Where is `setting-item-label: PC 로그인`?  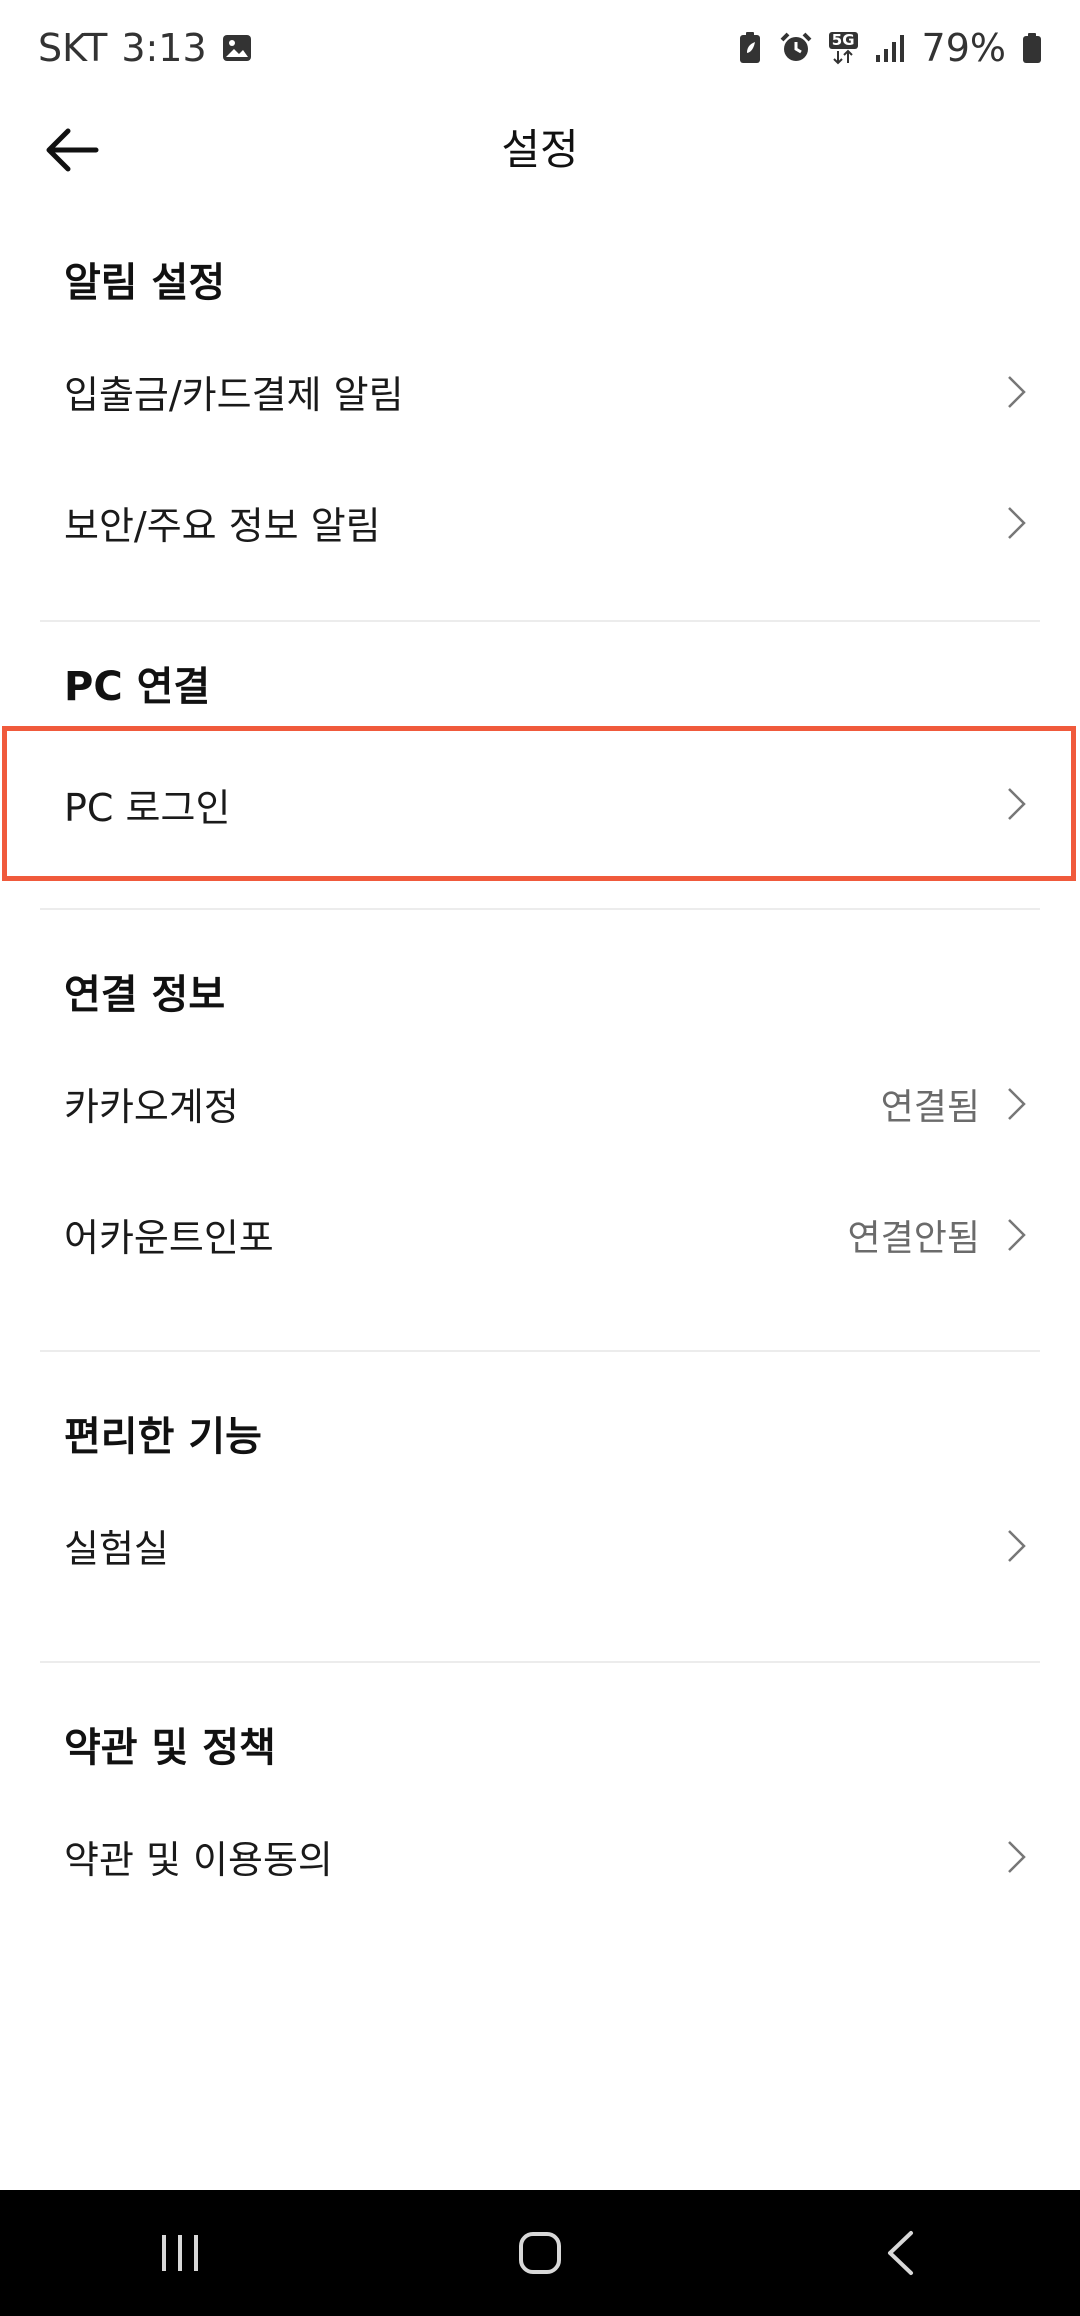 setting-item-label: PC 로그인 is located at coordinates (147, 807).